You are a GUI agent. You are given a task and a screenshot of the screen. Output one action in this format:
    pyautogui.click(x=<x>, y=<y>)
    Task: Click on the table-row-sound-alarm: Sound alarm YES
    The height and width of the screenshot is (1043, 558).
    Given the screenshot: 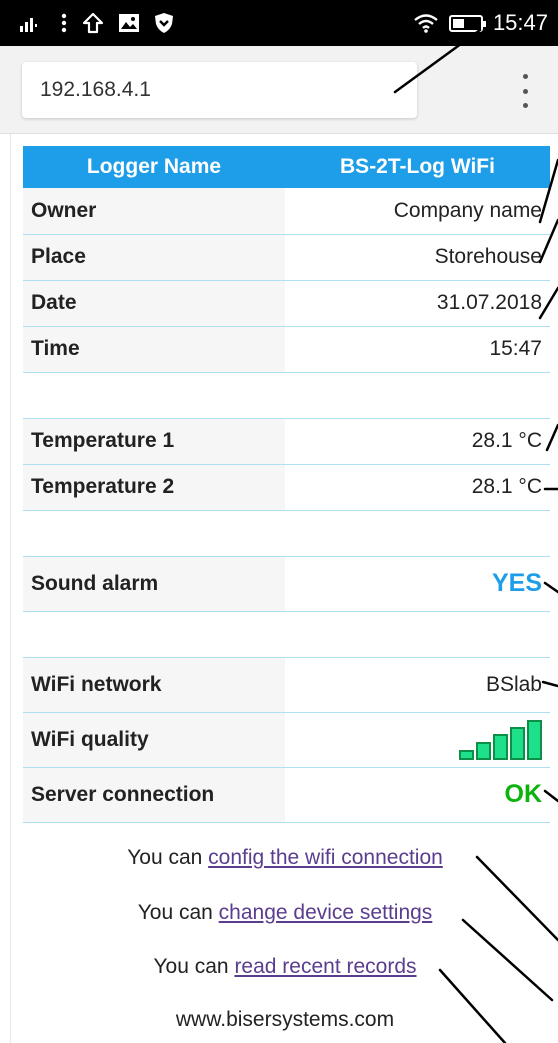 What is the action you would take?
    pyautogui.click(x=286, y=584)
    